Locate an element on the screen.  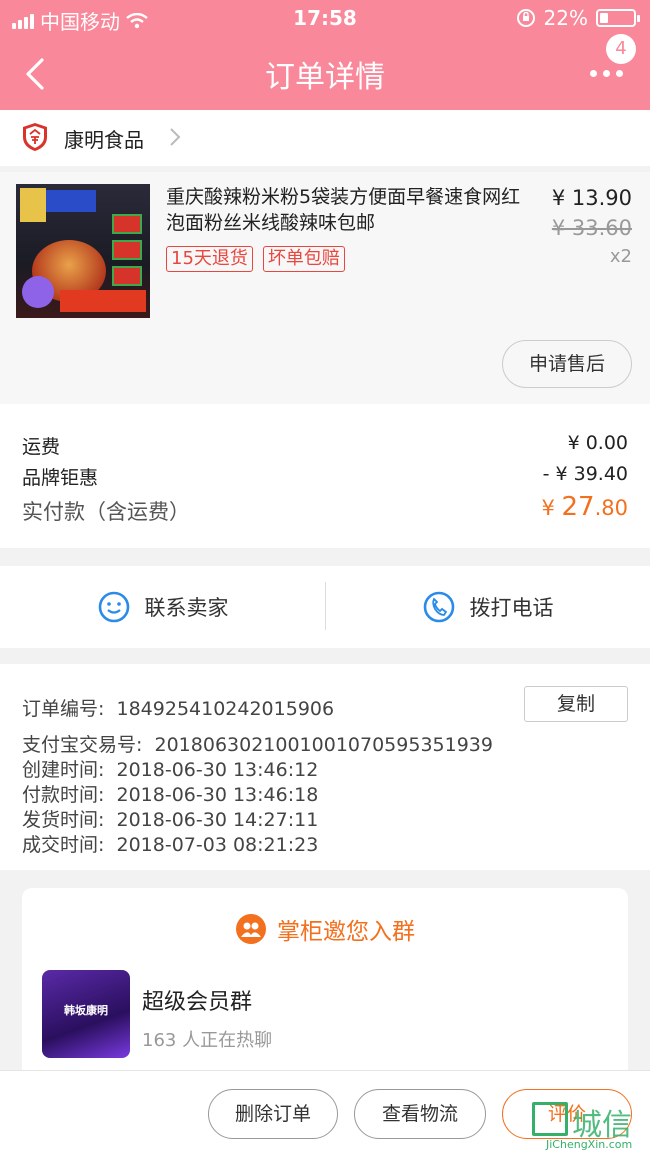
call-phone-label: 拨打电话 is located at coordinates (511, 608).